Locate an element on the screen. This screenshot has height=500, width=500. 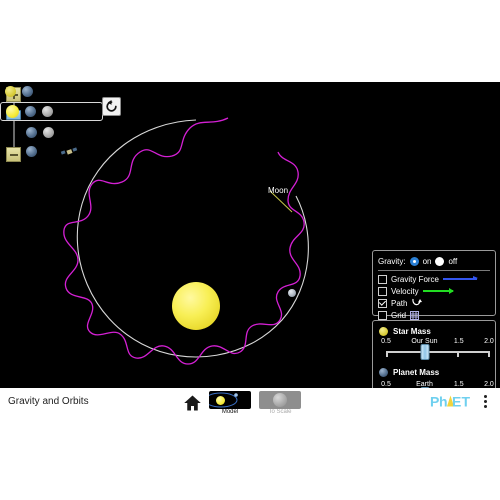
star-mass-title-row: Star Mass is located at coordinates (434, 331).